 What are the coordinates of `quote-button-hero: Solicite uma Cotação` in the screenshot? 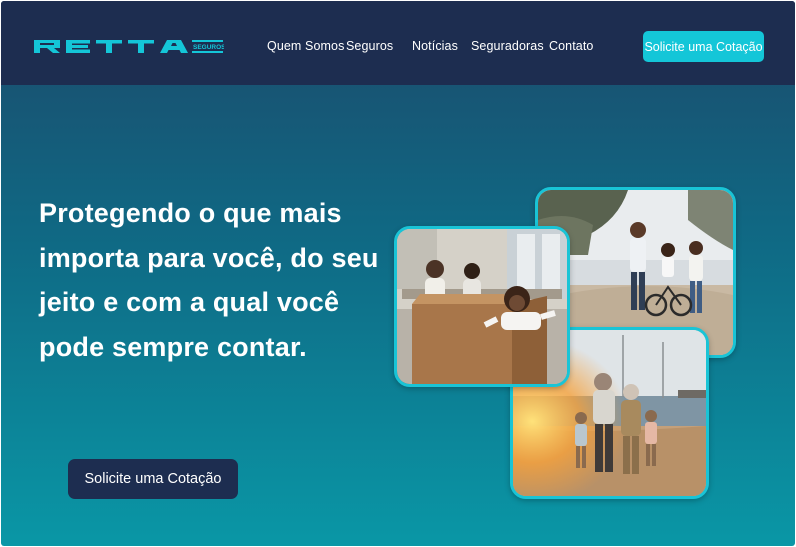 It's located at (153, 479).